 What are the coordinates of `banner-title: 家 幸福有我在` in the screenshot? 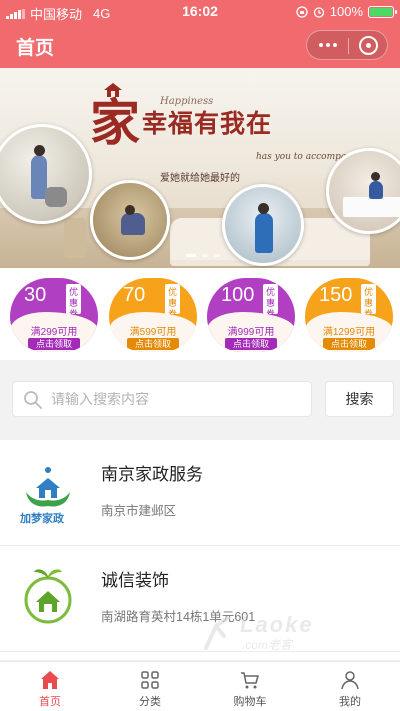 It's located at (181, 120).